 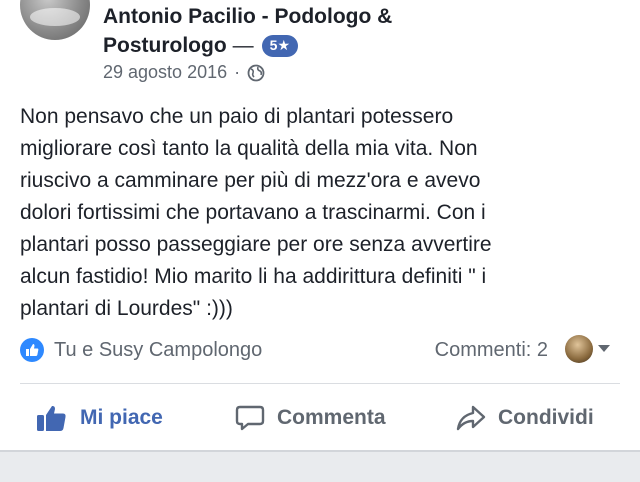 What do you see at coordinates (471, 418) in the screenshot?
I see `share-icon` at bounding box center [471, 418].